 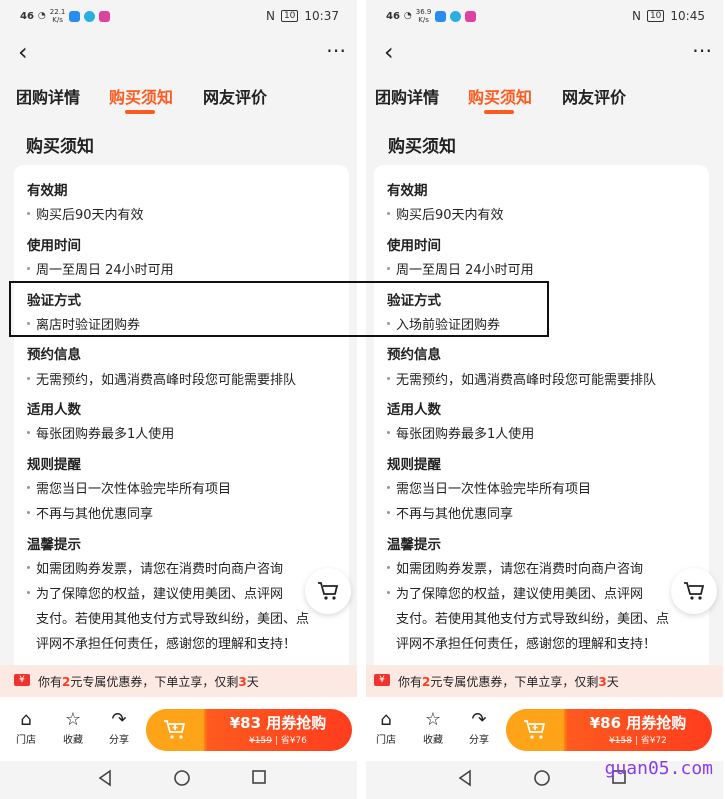 I want to click on bottom-action-bar: ⌂ 门店 ☆ 收藏 ↷ 分享 ¥86 用券抢购 ¥158 | 省¥72, so click(x=544, y=729).